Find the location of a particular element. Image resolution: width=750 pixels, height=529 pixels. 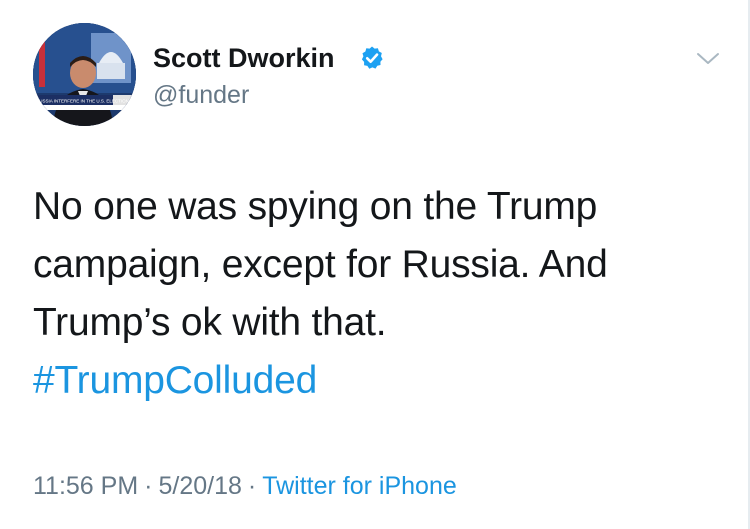

tweet-text-line: campaign, except for Russia. And is located at coordinates (320, 264).